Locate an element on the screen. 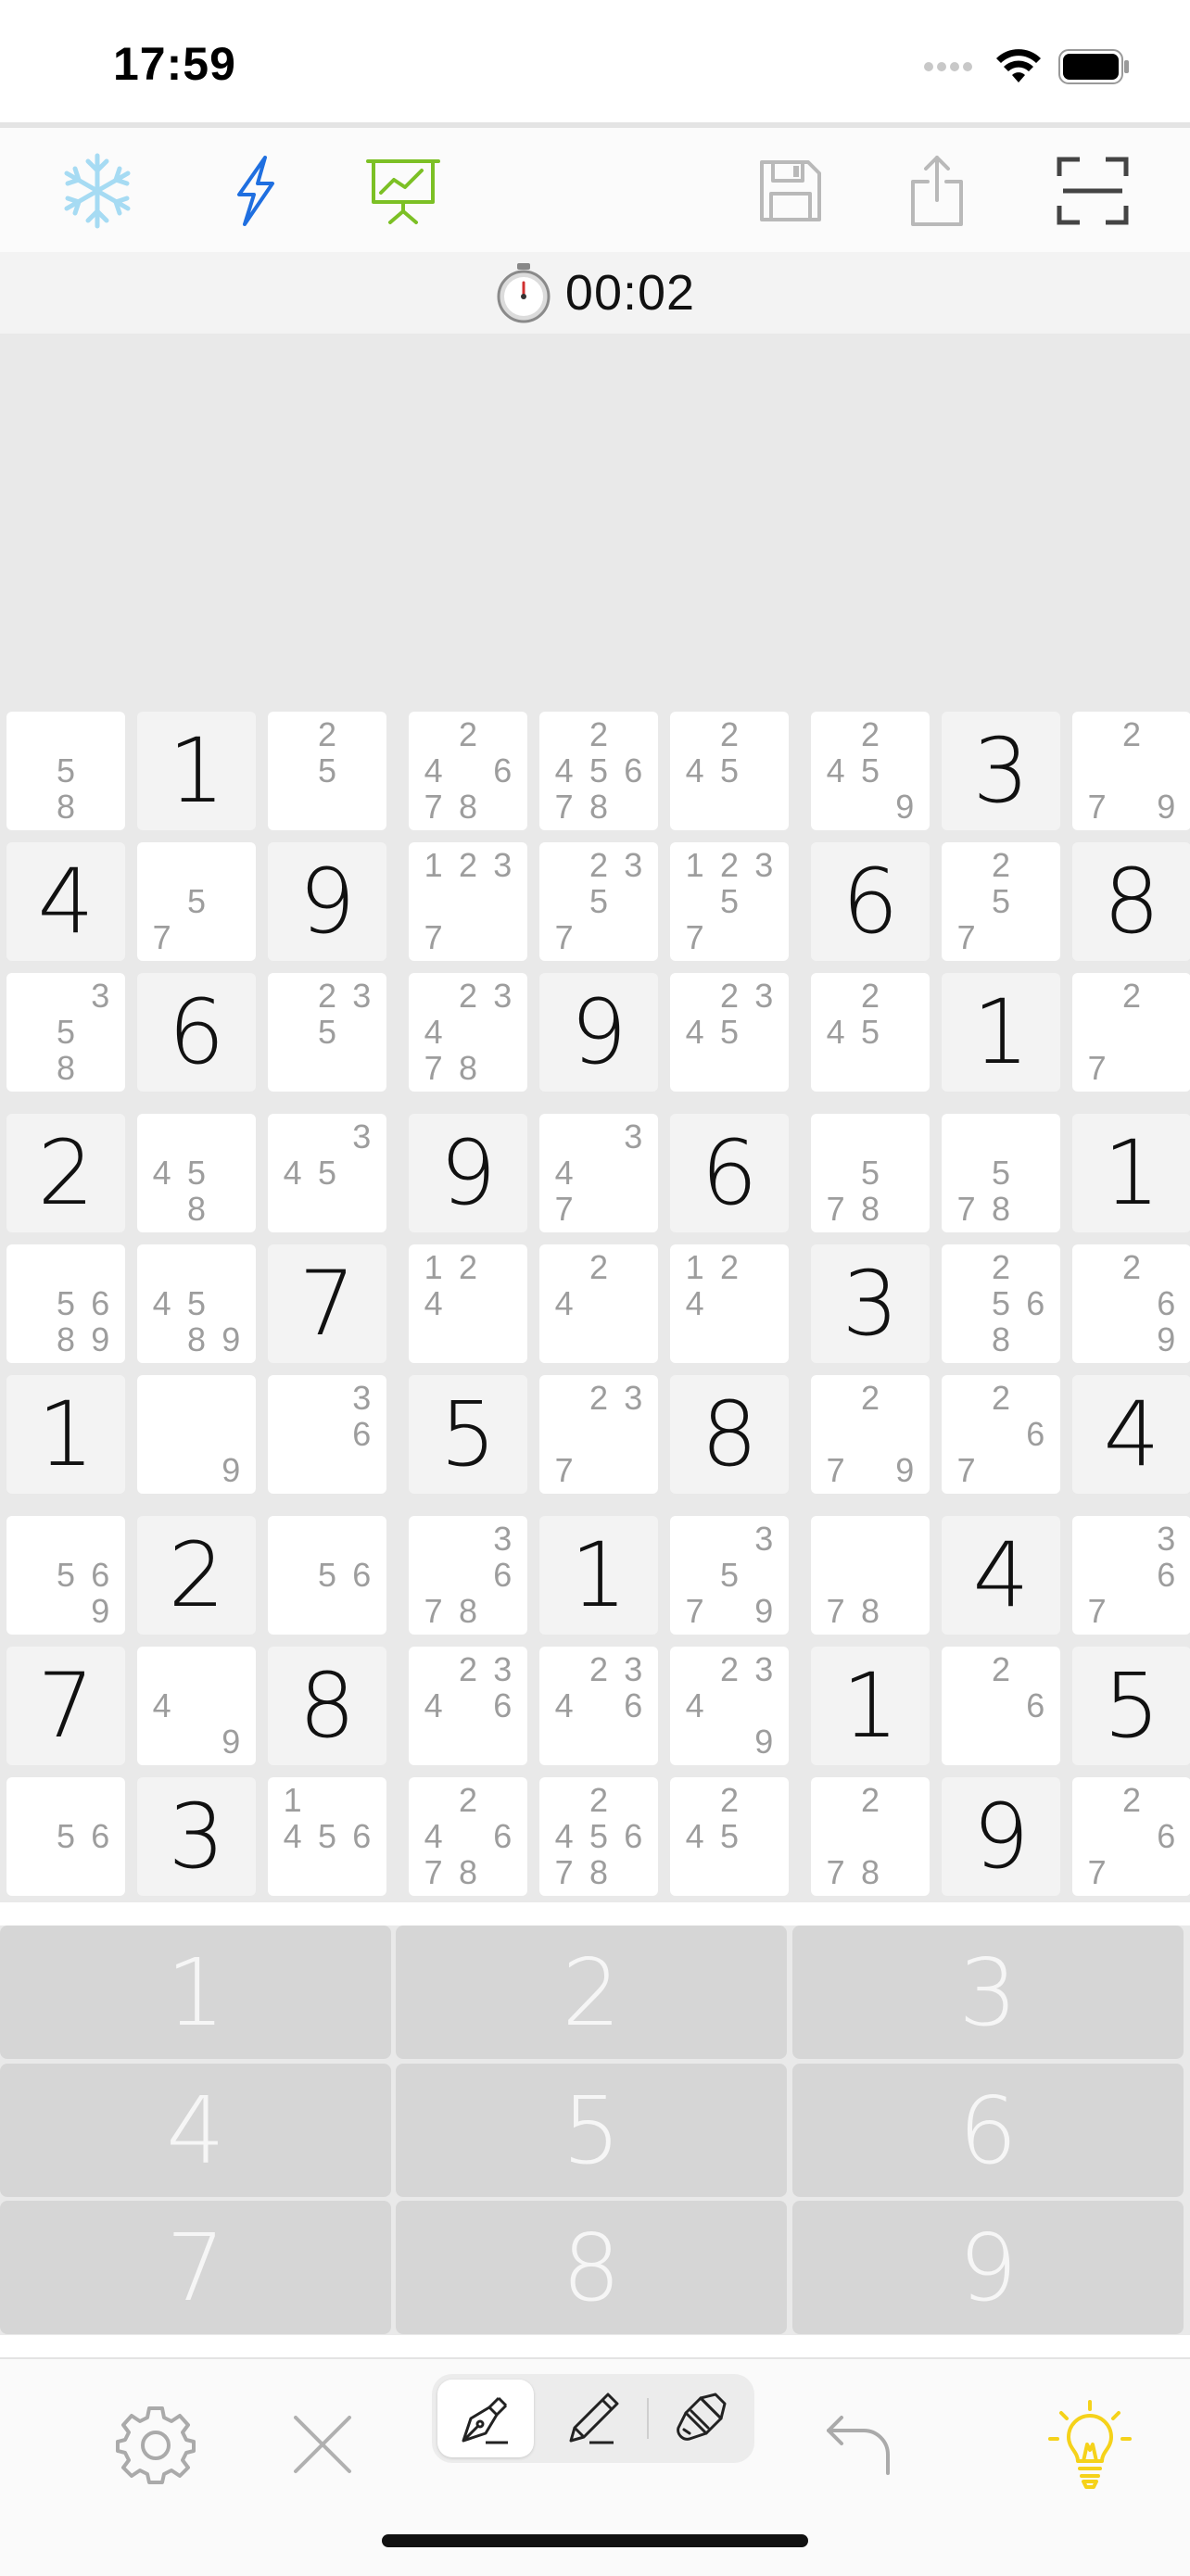  board-cell: 23 7 is located at coordinates (598, 1434).